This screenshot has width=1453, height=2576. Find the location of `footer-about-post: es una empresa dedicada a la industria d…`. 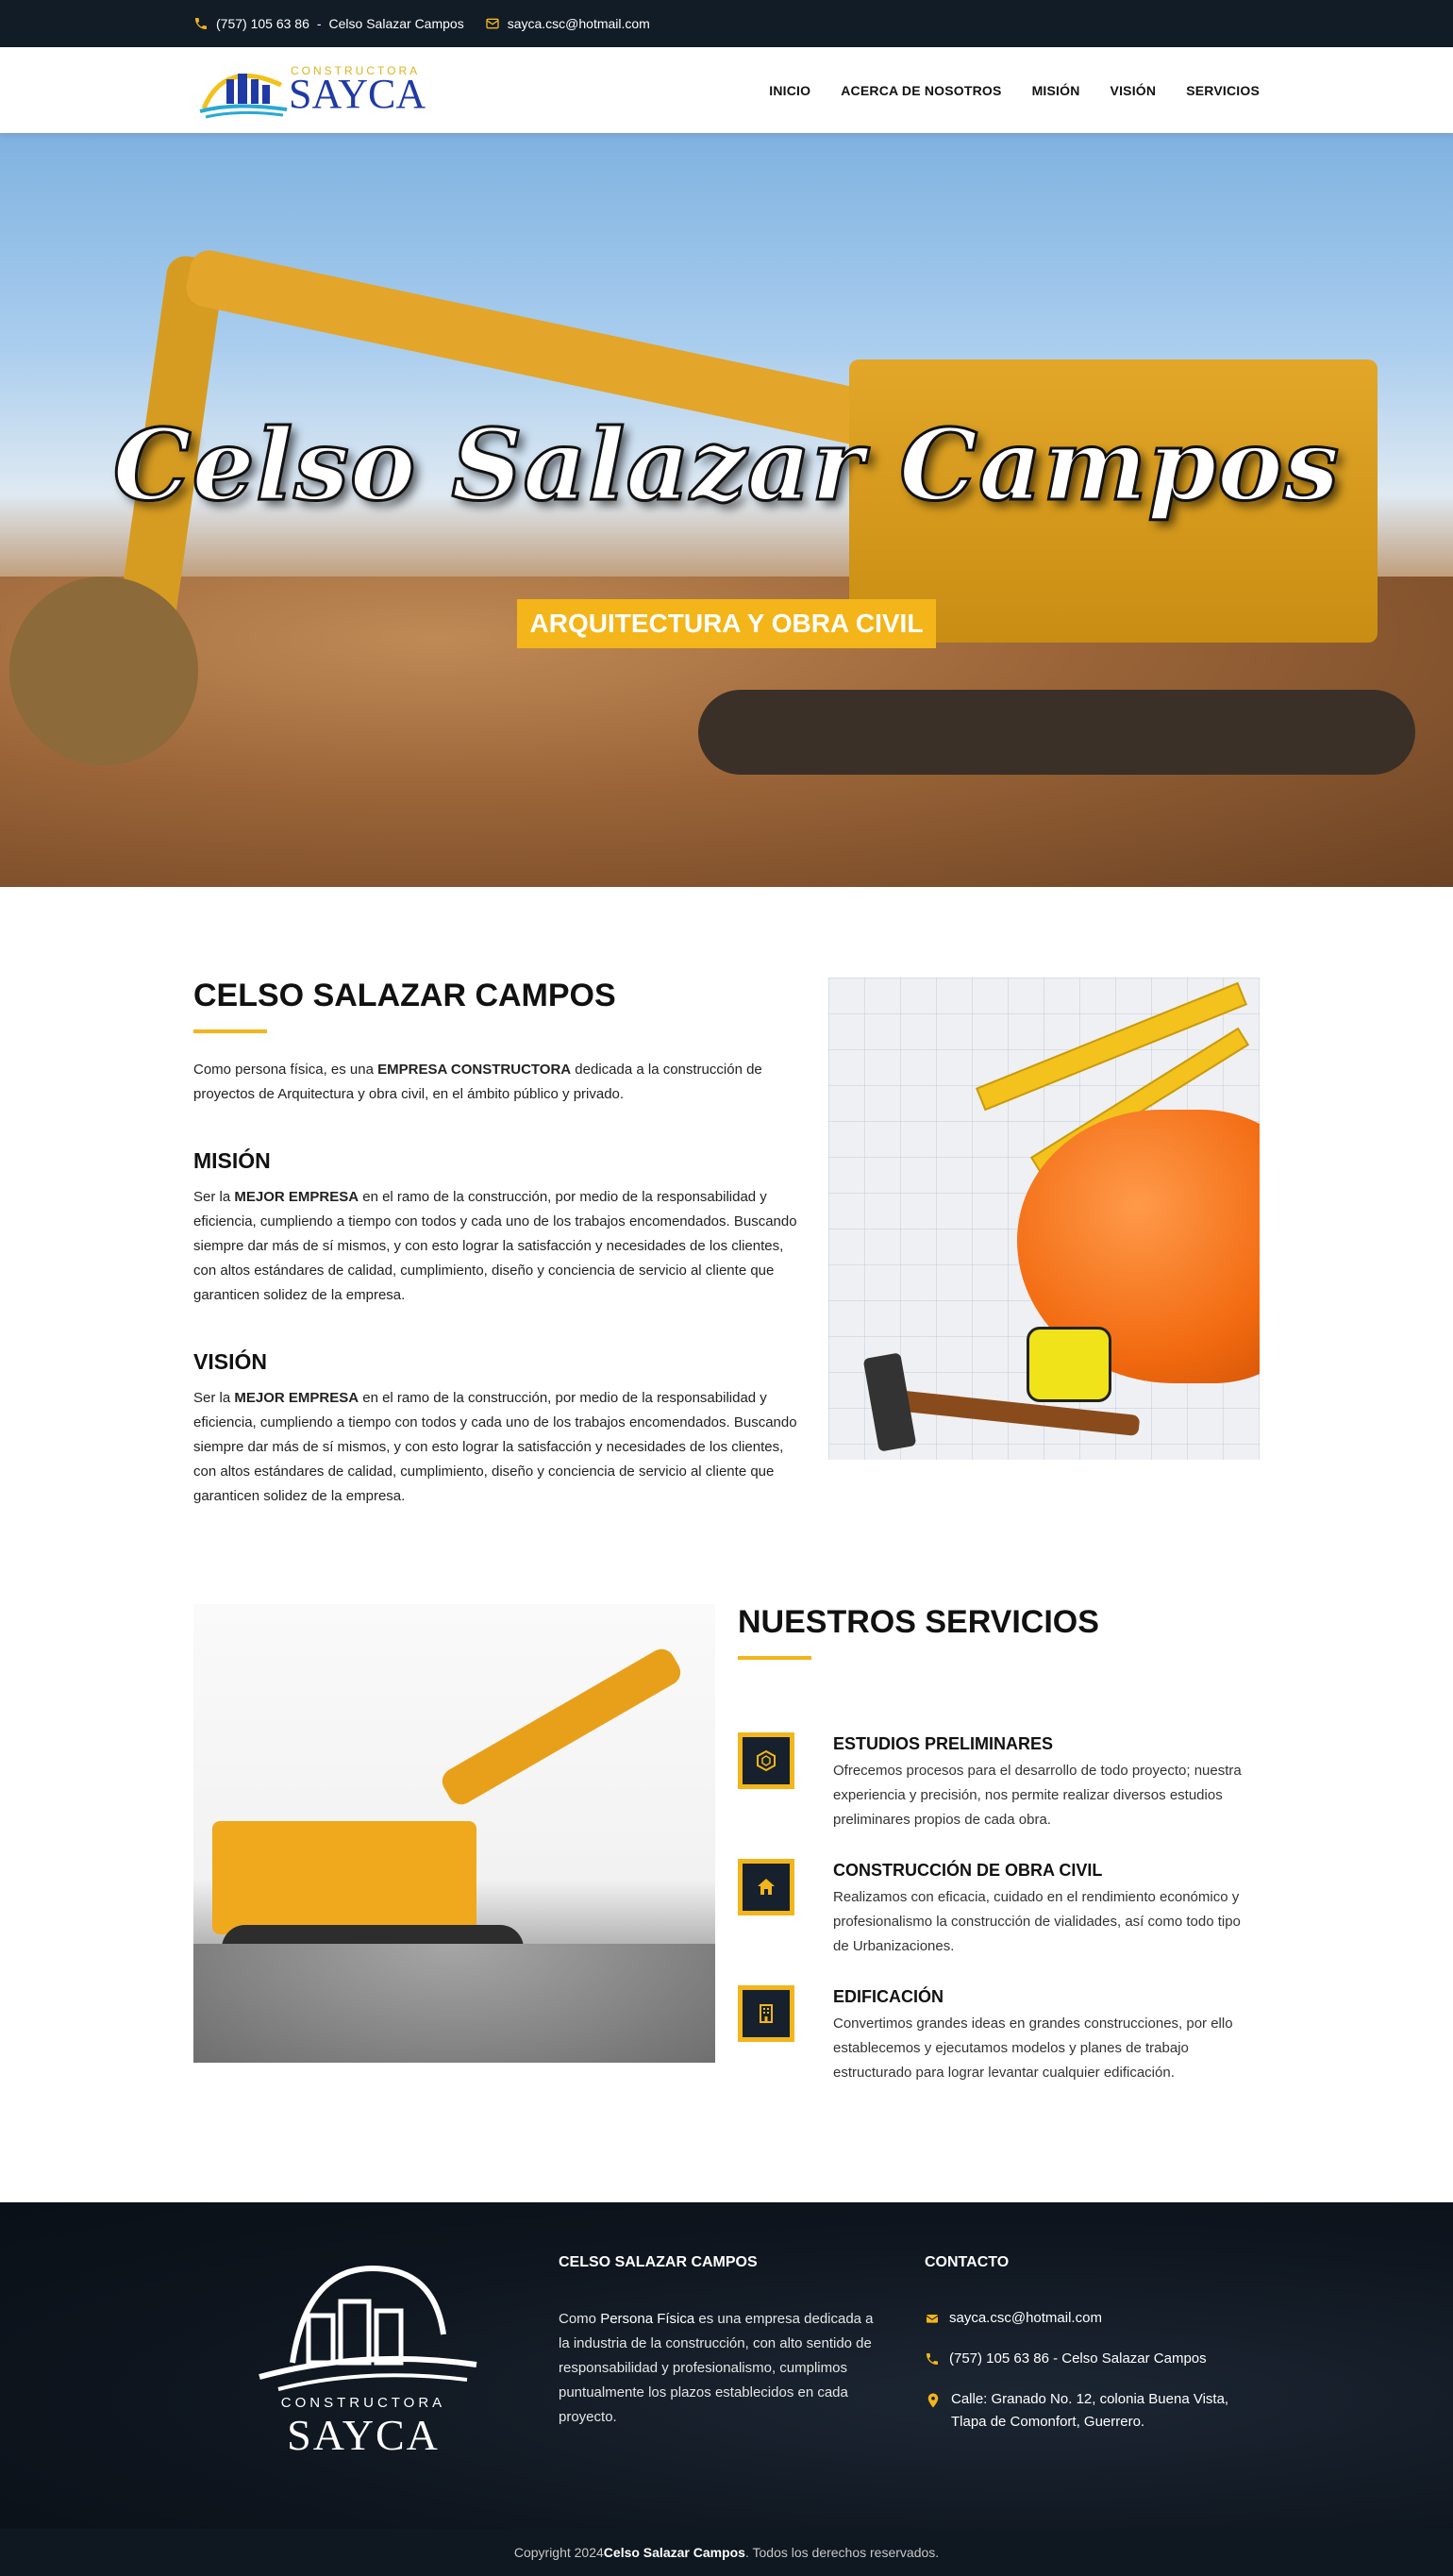

footer-about-post: es una empresa dedicada a la industria d… is located at coordinates (717, 2368).